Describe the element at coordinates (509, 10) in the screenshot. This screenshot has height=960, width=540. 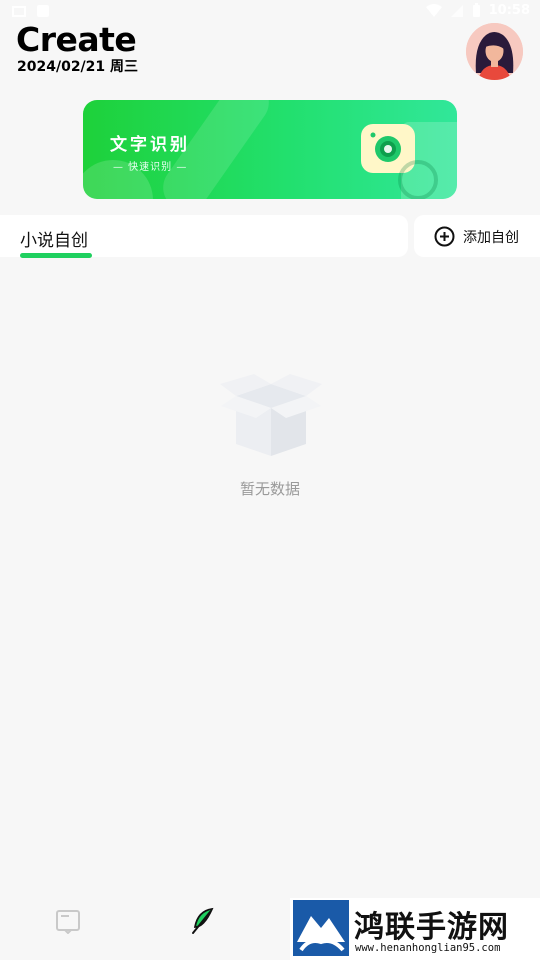
I see `status-time: 10:58` at that location.